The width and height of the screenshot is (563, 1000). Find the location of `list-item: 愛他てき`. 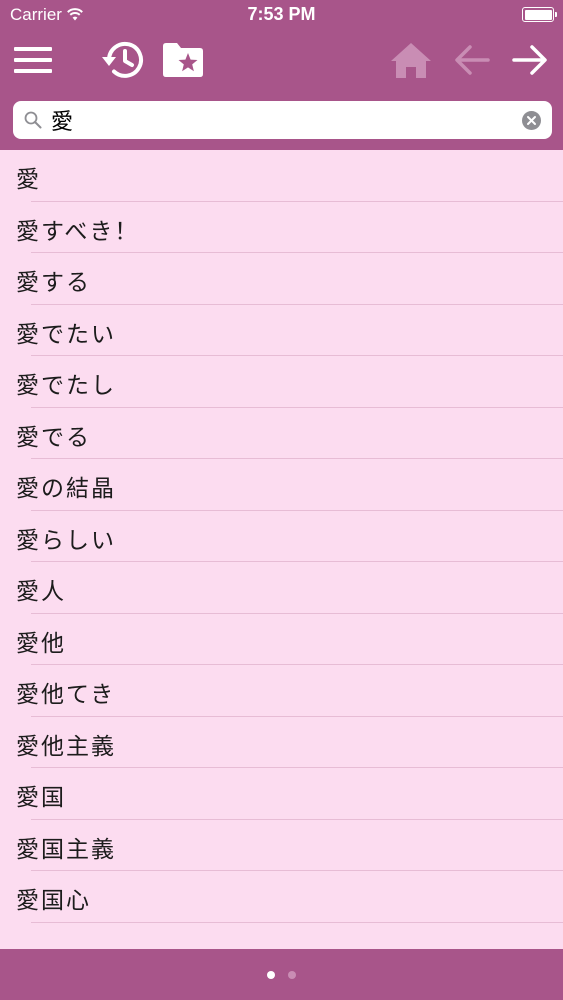

list-item: 愛他てき is located at coordinates (281, 691).